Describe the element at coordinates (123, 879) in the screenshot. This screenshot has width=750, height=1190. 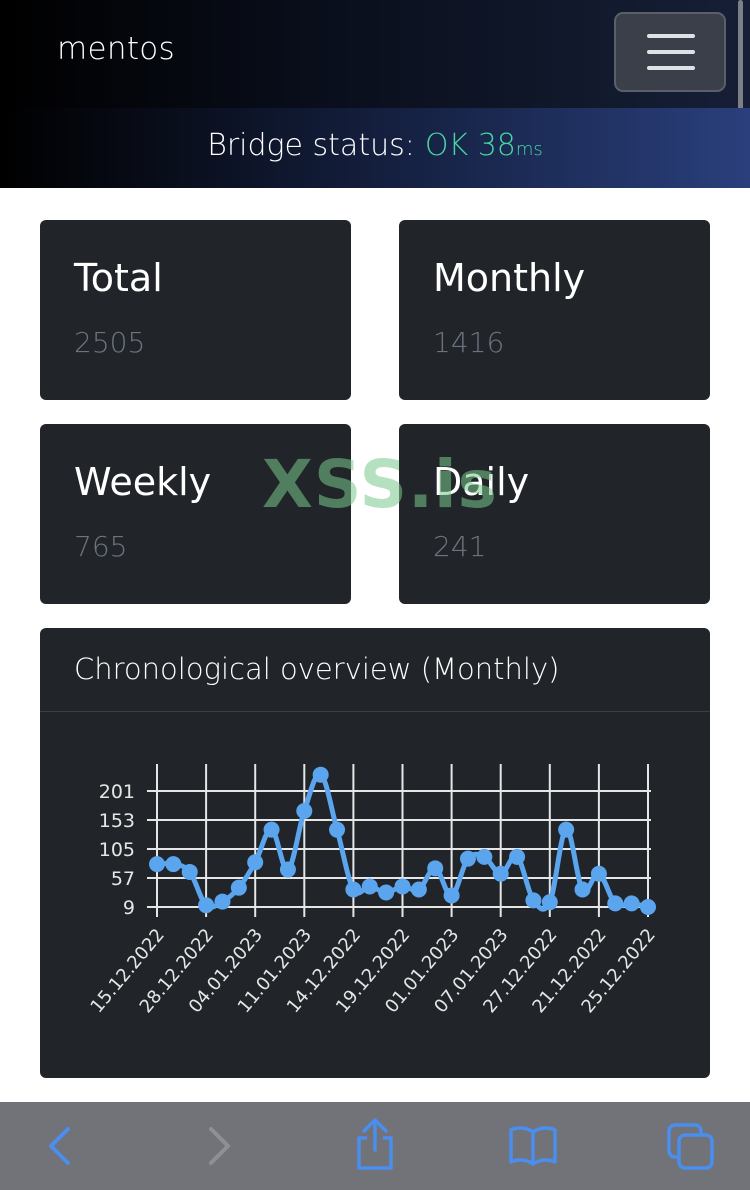
I see `y-tick-label: 57` at that location.